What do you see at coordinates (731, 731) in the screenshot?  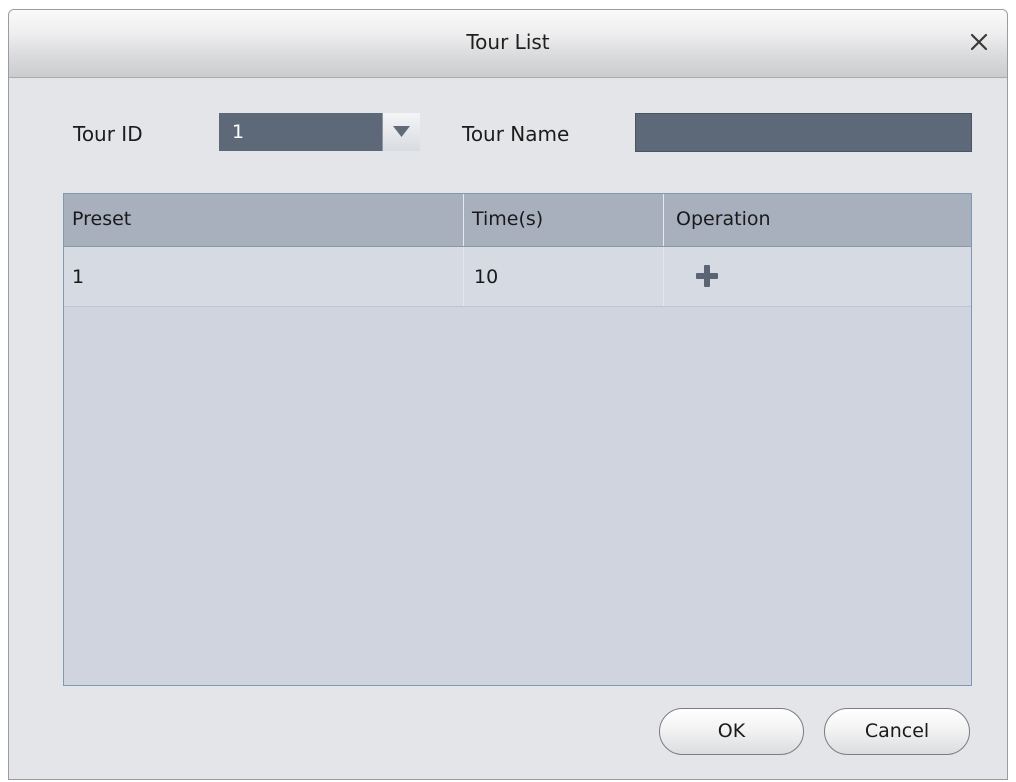 I see `ok-button: OK` at bounding box center [731, 731].